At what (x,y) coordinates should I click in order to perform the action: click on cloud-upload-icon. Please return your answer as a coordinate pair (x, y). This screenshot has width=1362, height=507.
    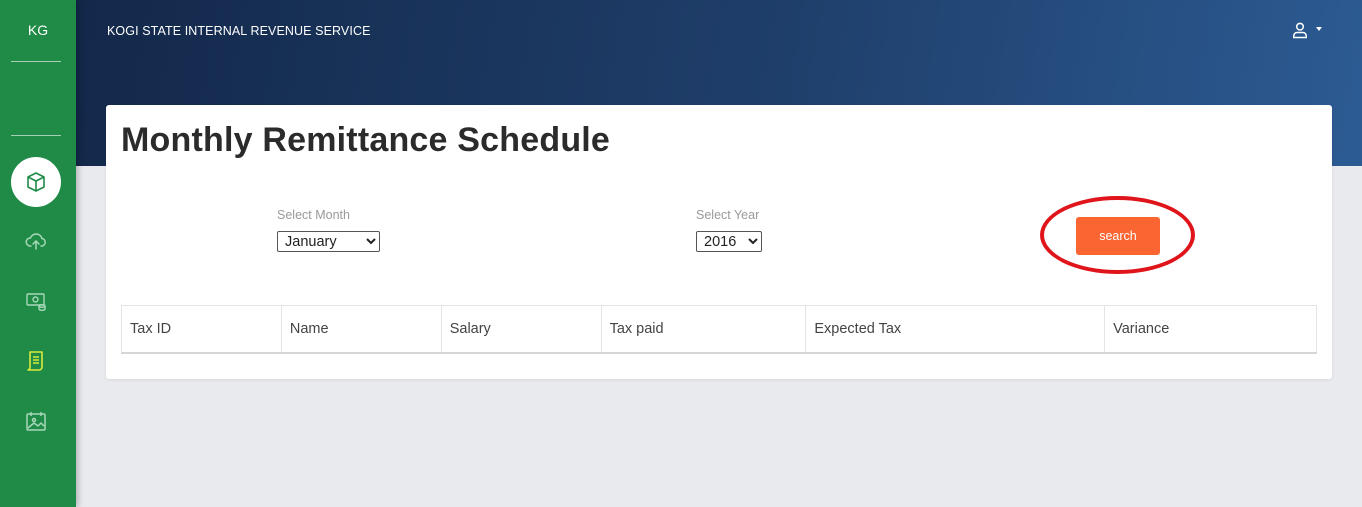
    Looking at the image, I should click on (35, 241).